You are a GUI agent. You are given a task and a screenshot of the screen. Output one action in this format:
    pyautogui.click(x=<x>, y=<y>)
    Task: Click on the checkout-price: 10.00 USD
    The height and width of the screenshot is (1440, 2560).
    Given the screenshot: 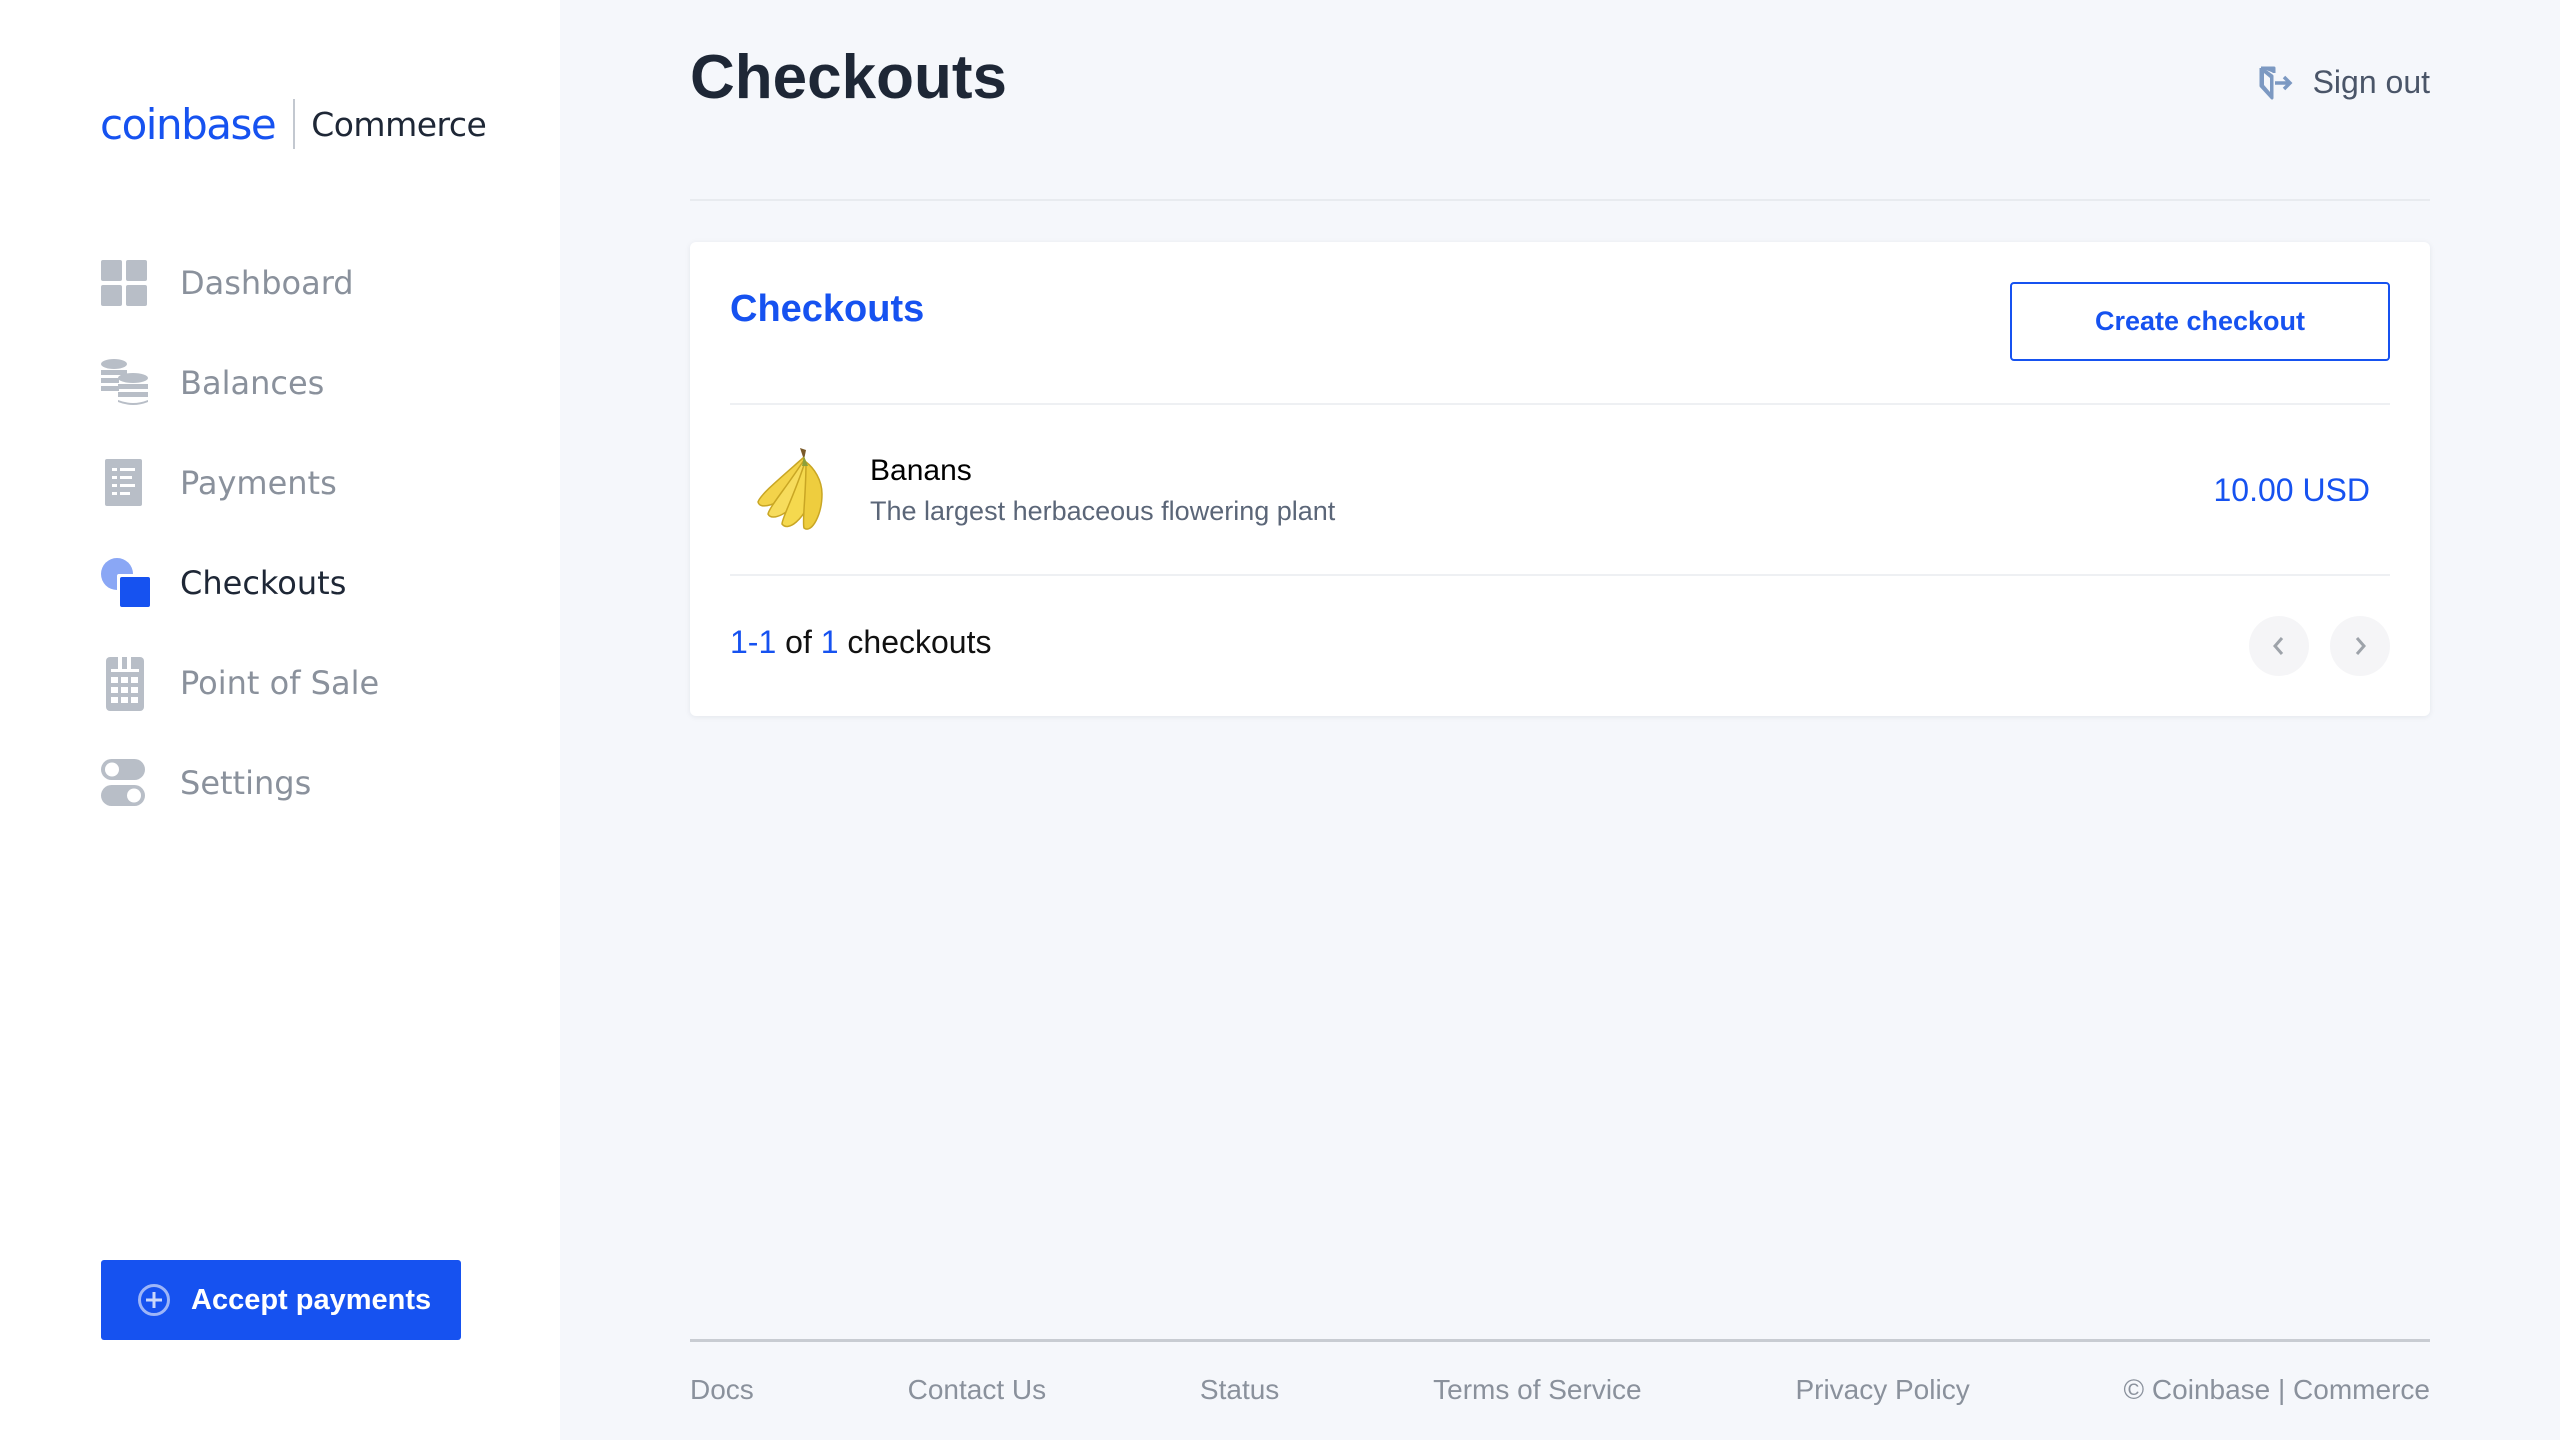 What is the action you would take?
    pyautogui.click(x=2291, y=489)
    